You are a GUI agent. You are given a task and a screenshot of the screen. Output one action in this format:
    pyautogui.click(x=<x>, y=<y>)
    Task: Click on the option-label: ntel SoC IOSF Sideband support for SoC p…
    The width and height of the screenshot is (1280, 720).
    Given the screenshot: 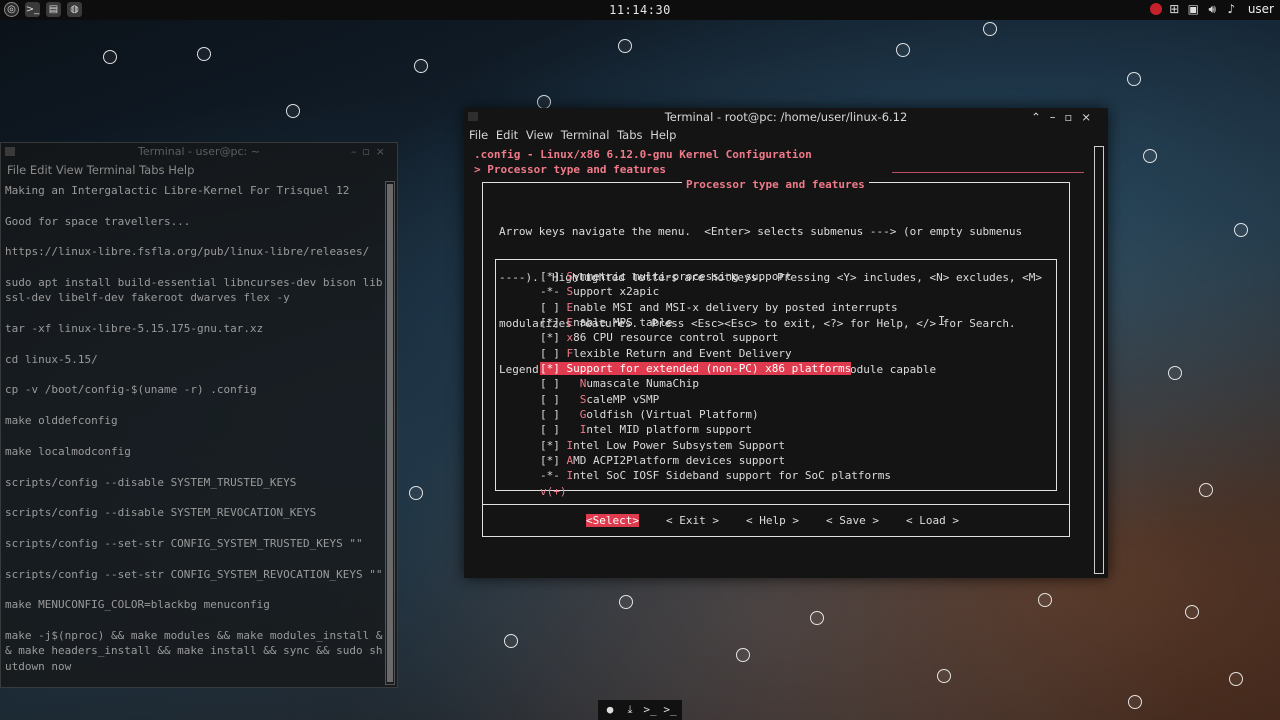 What is the action you would take?
    pyautogui.click(x=732, y=476)
    